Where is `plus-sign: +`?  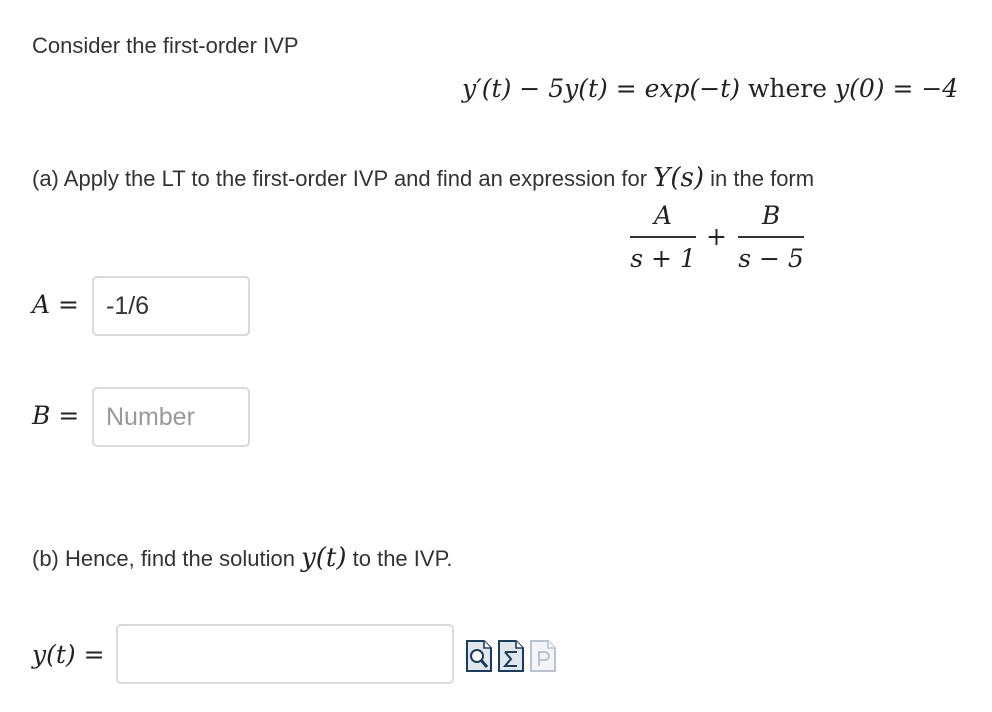 plus-sign: + is located at coordinates (716, 236).